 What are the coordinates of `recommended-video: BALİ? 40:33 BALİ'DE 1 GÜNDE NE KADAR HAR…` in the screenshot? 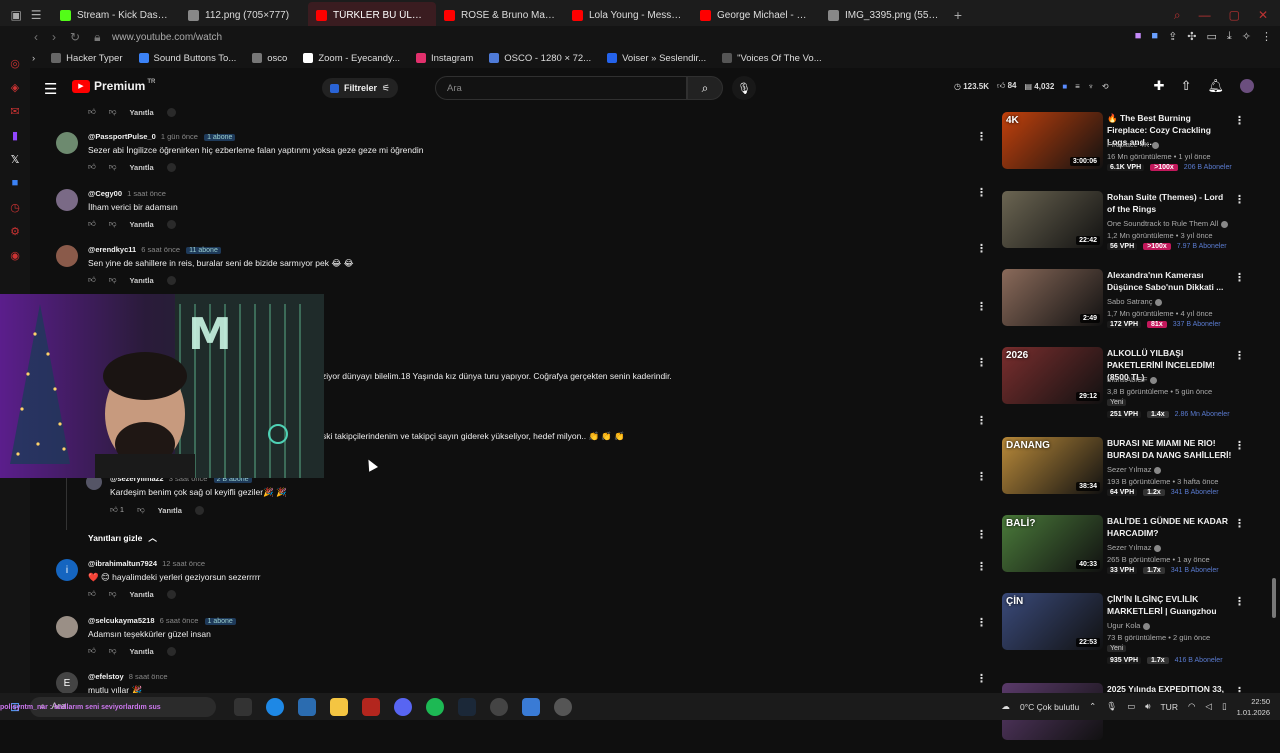 It's located at (1127, 550).